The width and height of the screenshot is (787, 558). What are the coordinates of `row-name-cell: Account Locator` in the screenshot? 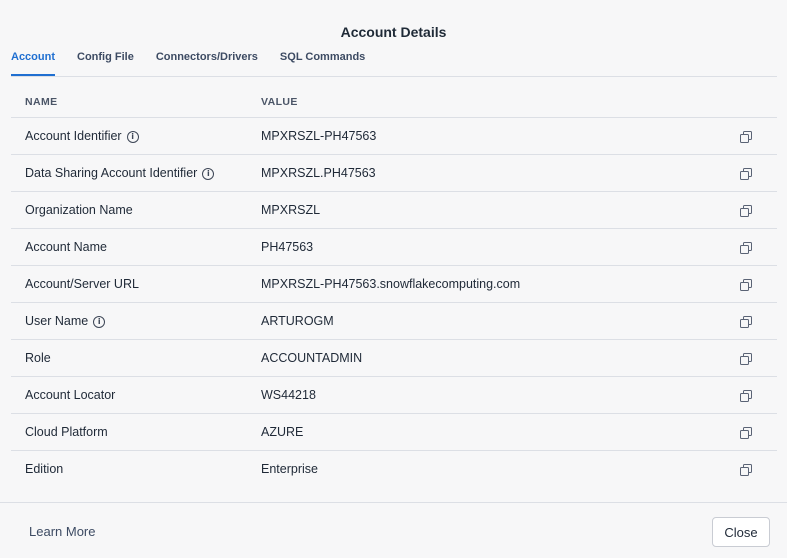 It's located at (136, 395).